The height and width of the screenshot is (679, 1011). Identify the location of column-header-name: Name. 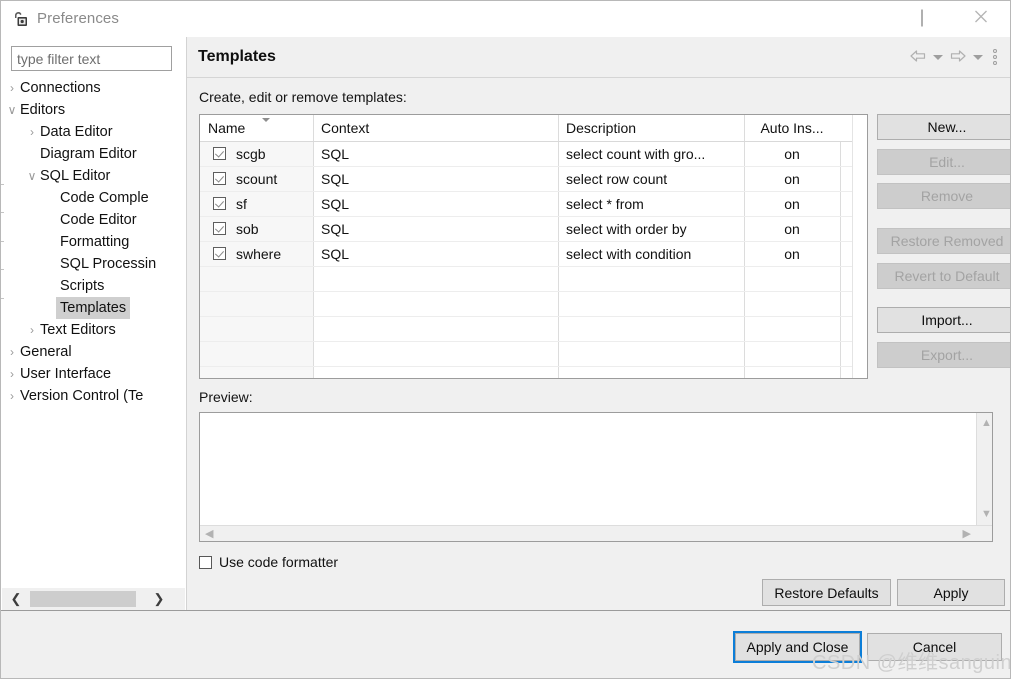
(226, 128).